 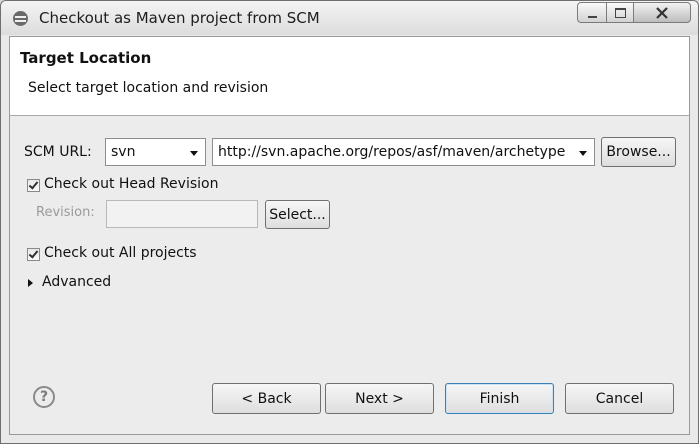 What do you see at coordinates (33, 254) in the screenshot?
I see `all-projects-checkbox` at bounding box center [33, 254].